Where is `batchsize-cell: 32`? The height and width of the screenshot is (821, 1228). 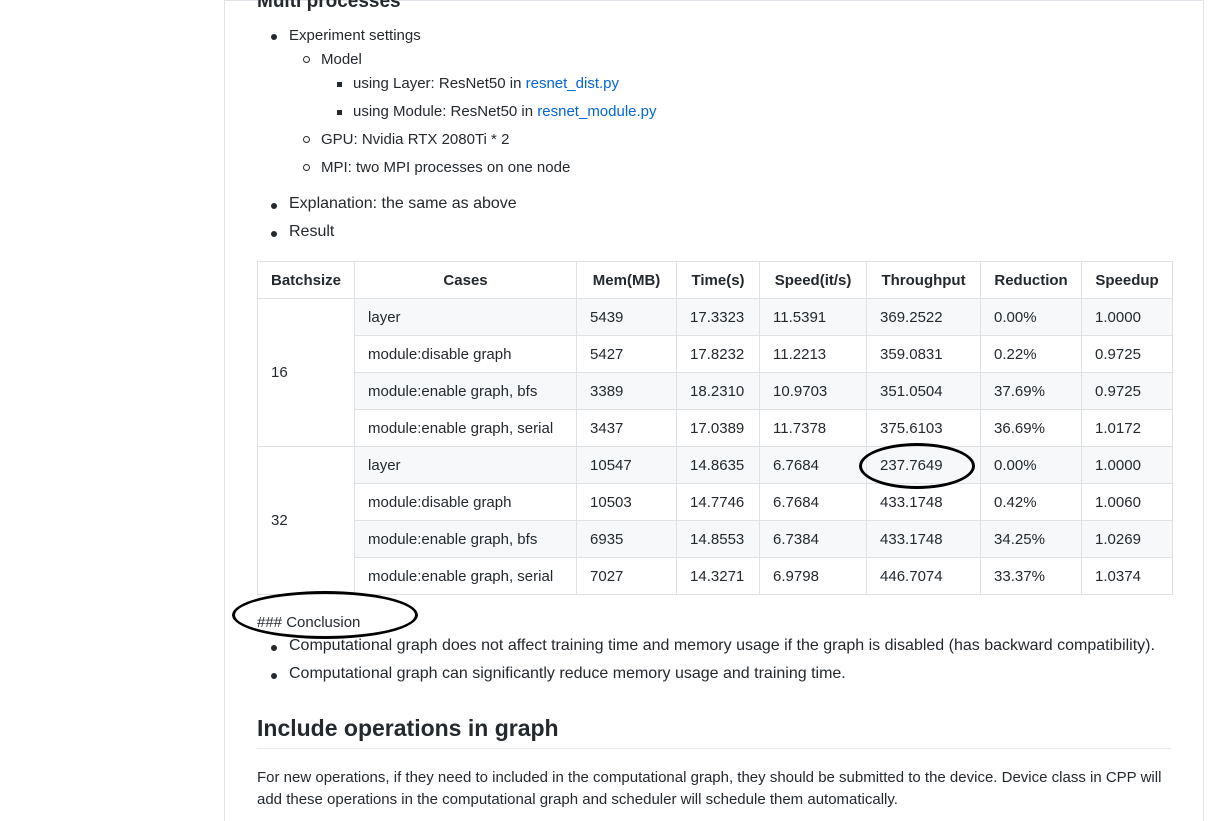 batchsize-cell: 32 is located at coordinates (306, 520).